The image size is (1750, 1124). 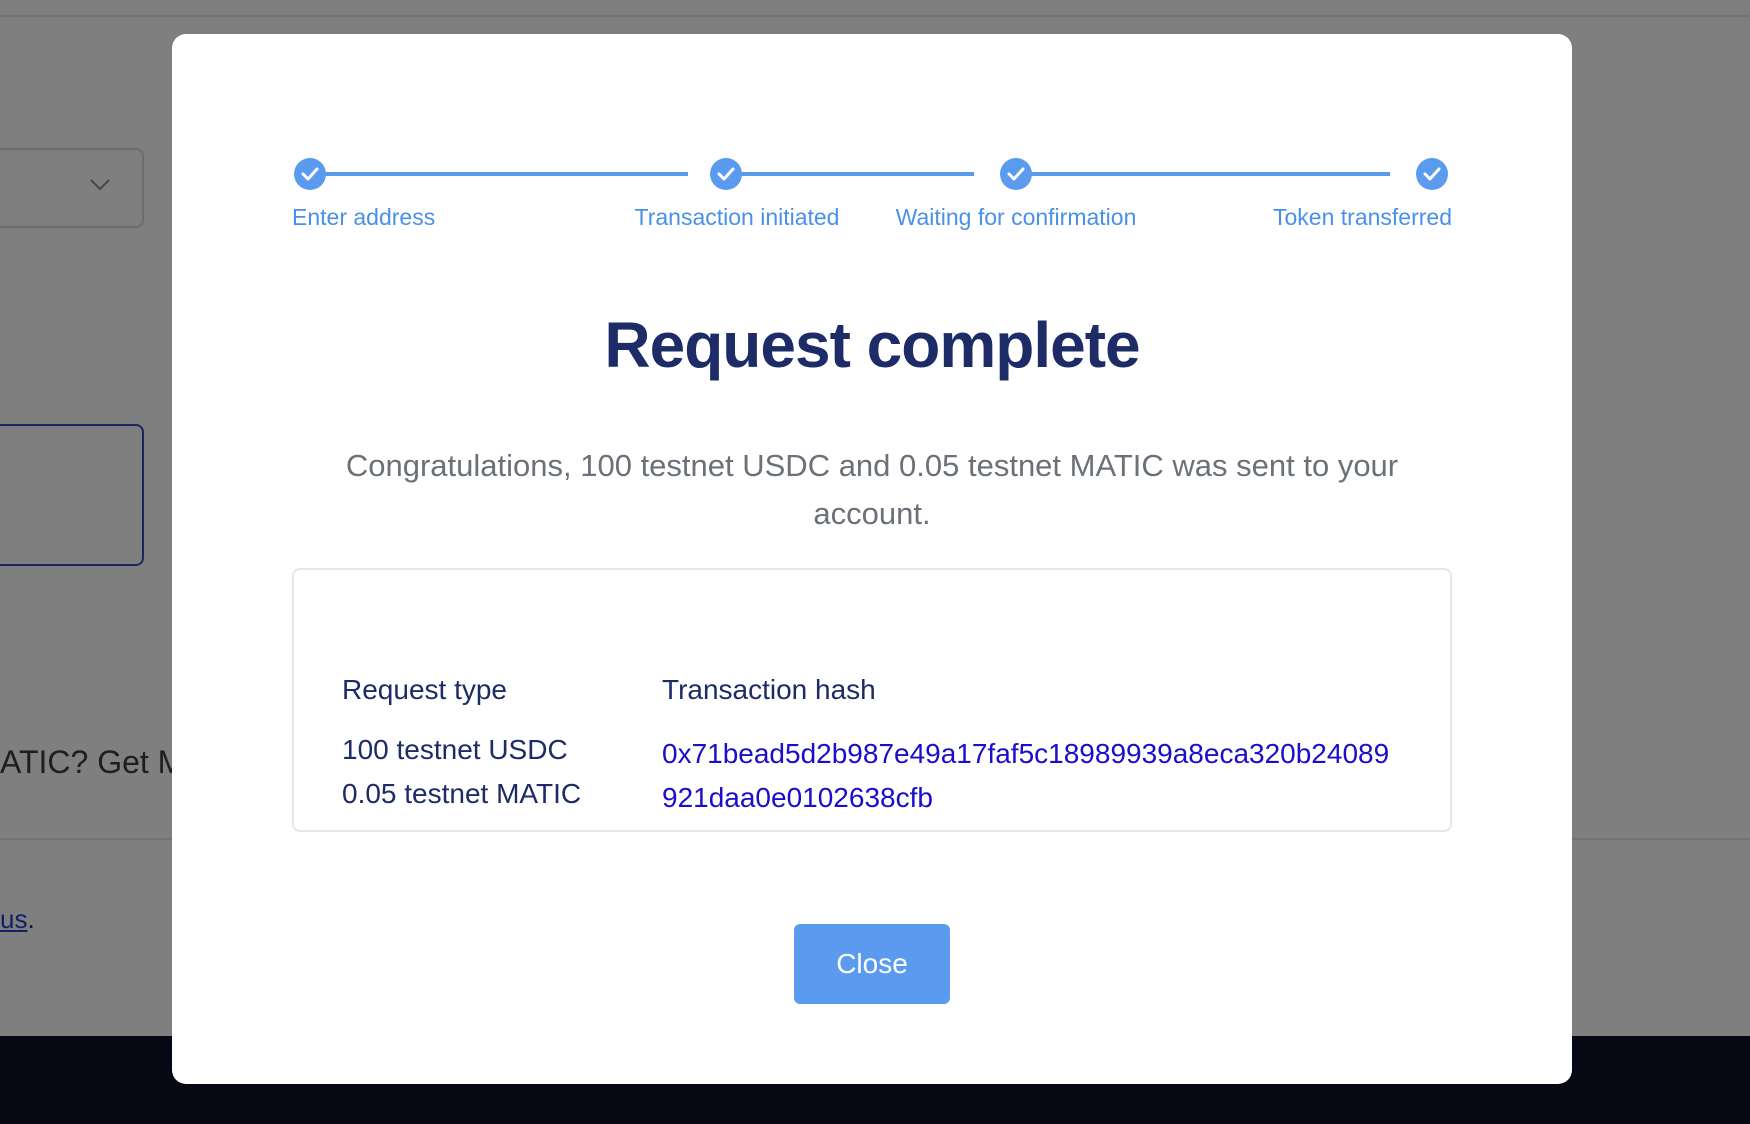 What do you see at coordinates (462, 793) in the screenshot?
I see `request-type-matic: 0.05 testnet MATIC` at bounding box center [462, 793].